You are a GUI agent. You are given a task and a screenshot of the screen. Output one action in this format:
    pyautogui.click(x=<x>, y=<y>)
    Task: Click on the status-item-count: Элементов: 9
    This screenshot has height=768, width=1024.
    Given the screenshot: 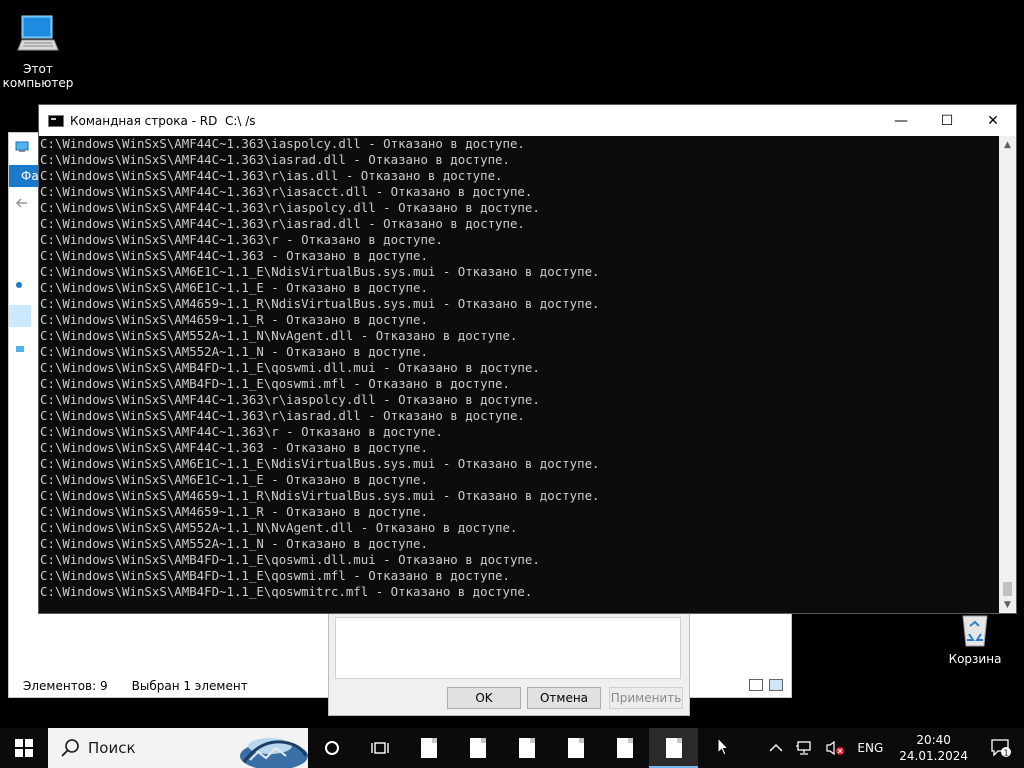 What is the action you would take?
    pyautogui.click(x=65, y=686)
    